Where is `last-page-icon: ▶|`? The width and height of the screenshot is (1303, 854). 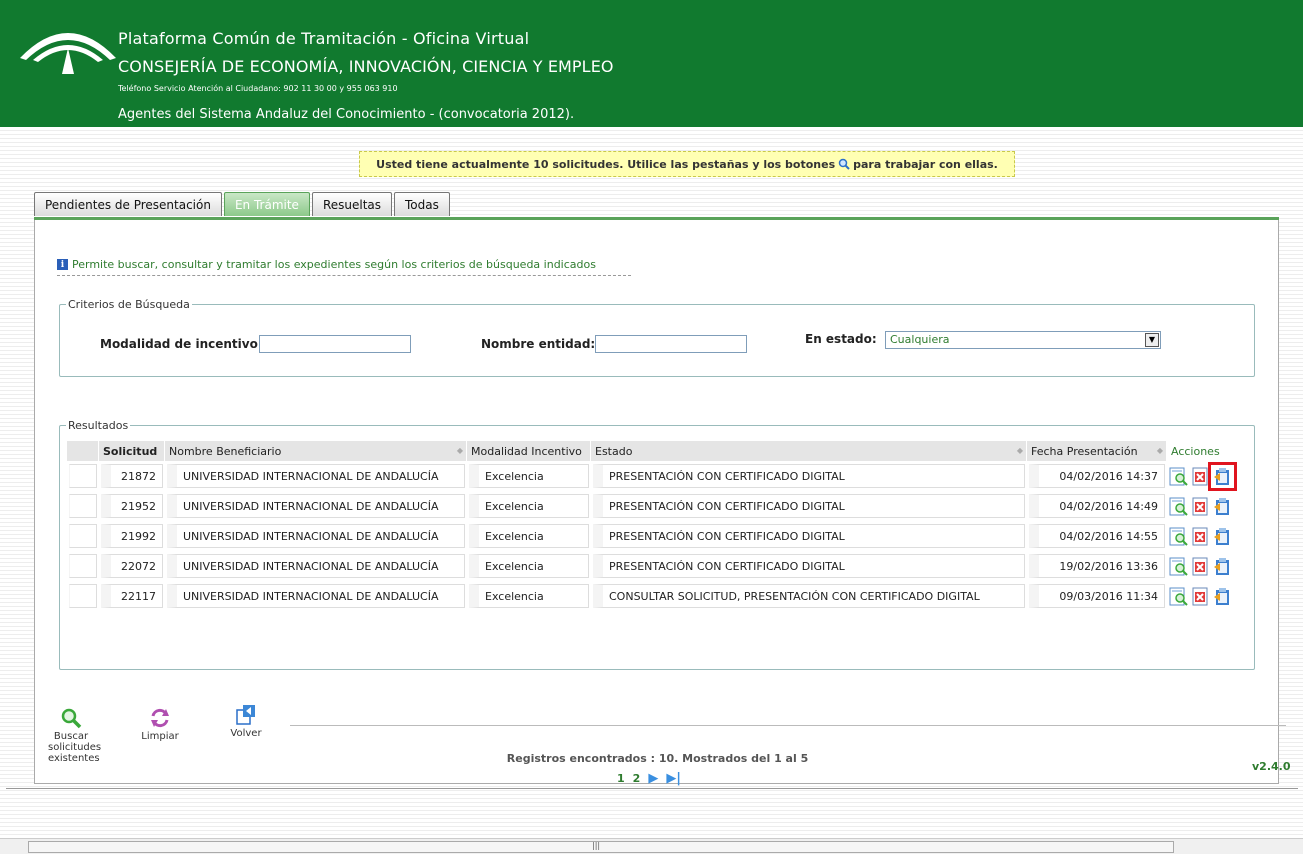
last-page-icon: ▶| is located at coordinates (673, 778).